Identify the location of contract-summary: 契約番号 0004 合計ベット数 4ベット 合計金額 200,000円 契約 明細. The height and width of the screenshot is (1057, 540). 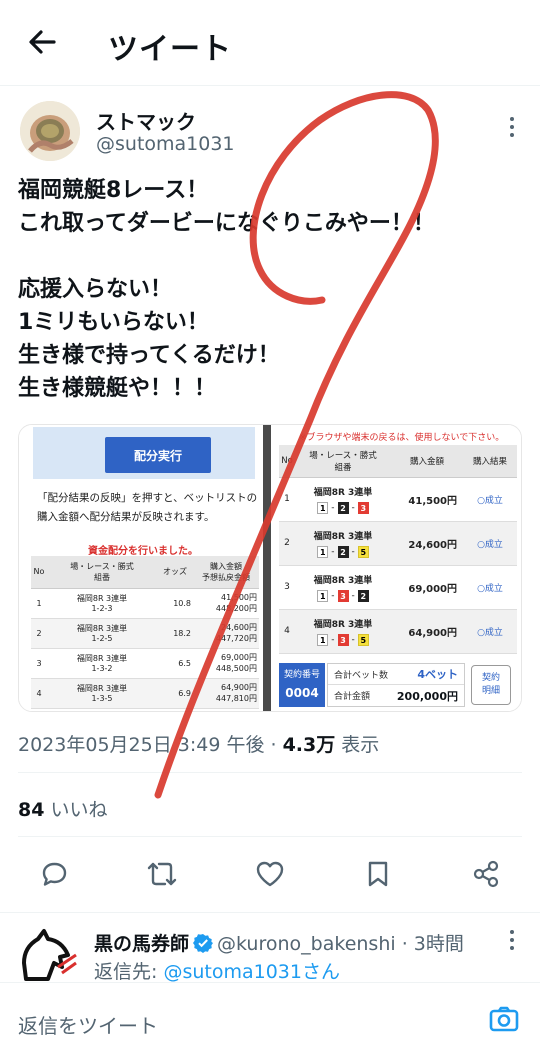
(397, 685).